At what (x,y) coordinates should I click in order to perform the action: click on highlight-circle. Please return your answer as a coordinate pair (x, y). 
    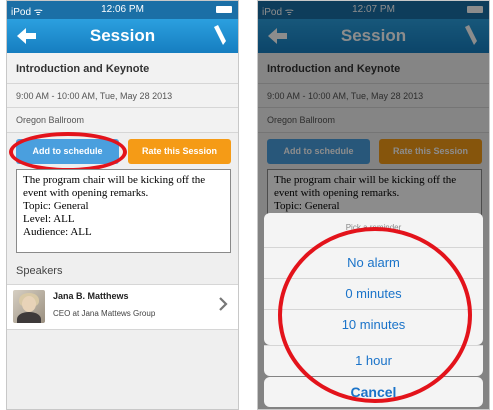
    Looking at the image, I should click on (68, 152).